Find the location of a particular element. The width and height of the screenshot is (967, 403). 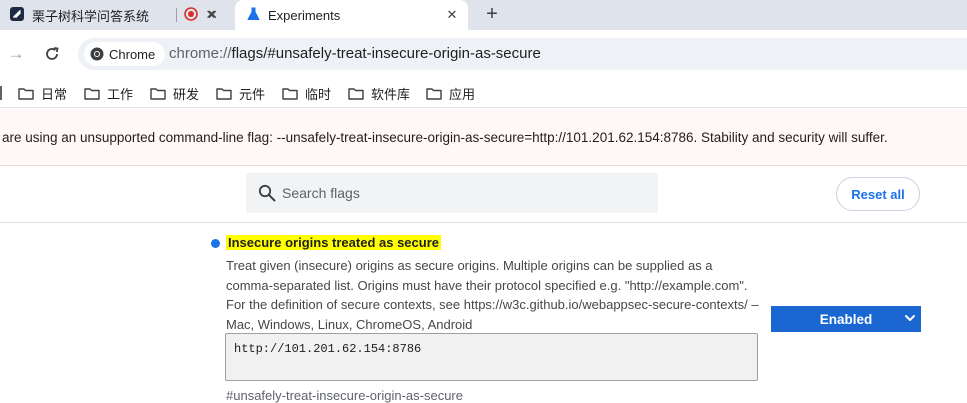

bookmark-label: 工作 is located at coordinates (120, 94).